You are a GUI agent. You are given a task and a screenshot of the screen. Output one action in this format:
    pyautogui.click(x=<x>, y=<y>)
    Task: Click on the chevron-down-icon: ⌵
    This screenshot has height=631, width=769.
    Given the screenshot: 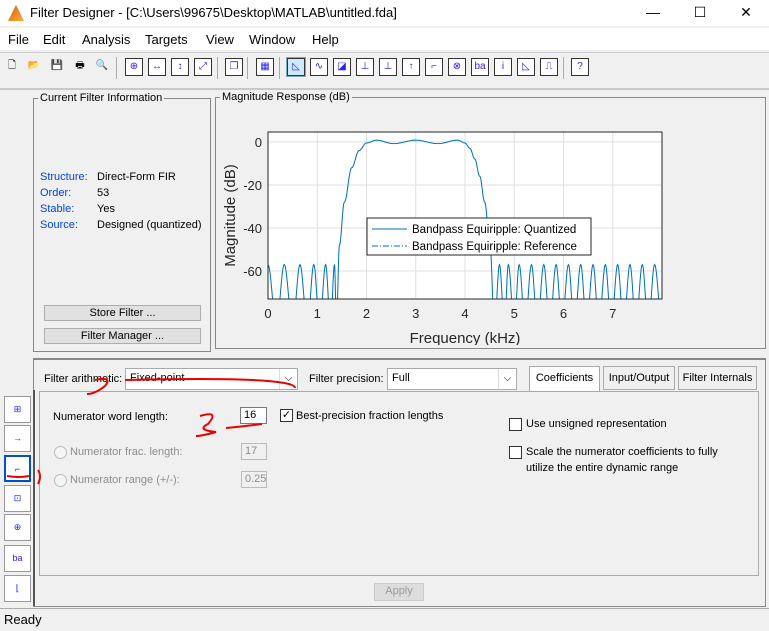 What is the action you would take?
    pyautogui.click(x=507, y=379)
    